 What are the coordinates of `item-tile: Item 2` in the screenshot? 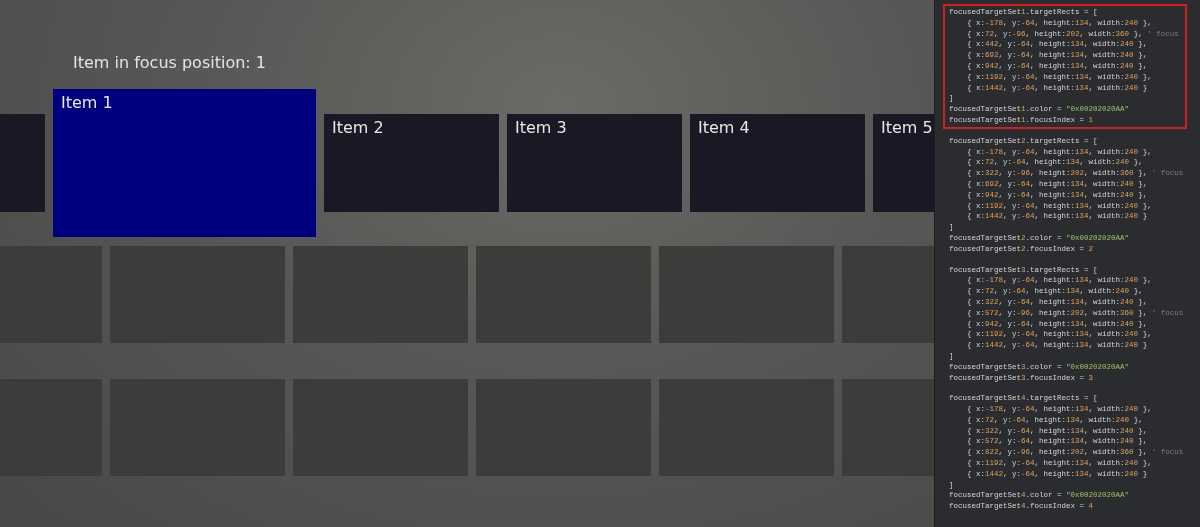 It's located at (411, 163).